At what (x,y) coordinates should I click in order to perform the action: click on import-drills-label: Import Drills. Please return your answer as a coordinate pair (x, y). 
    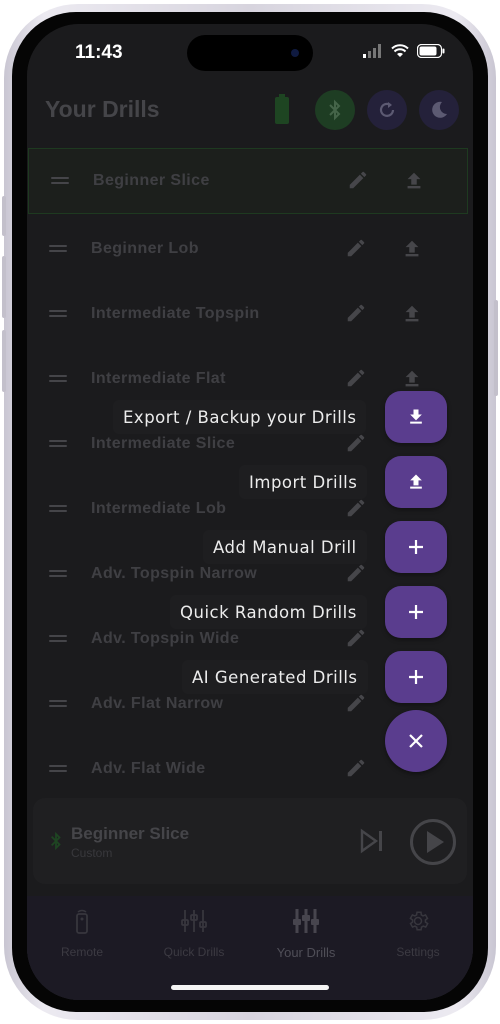
    Looking at the image, I should click on (303, 482).